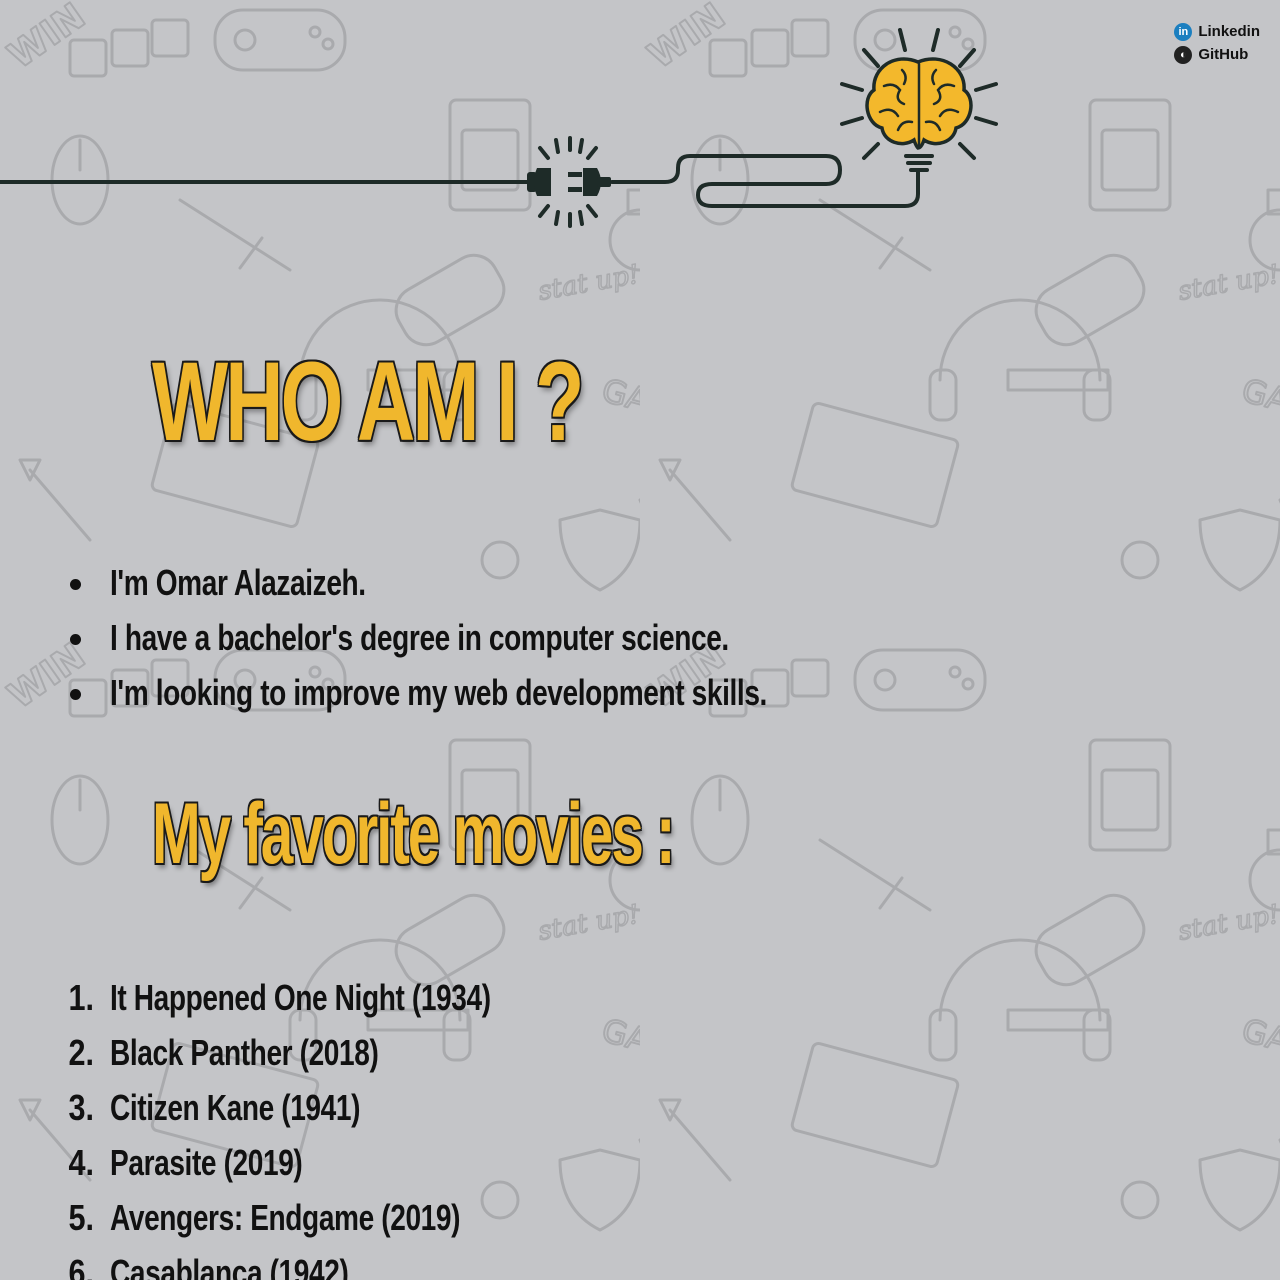 The height and width of the screenshot is (1280, 1280). I want to click on list-item: 3. Citizen Kane (1941), so click(500, 1107).